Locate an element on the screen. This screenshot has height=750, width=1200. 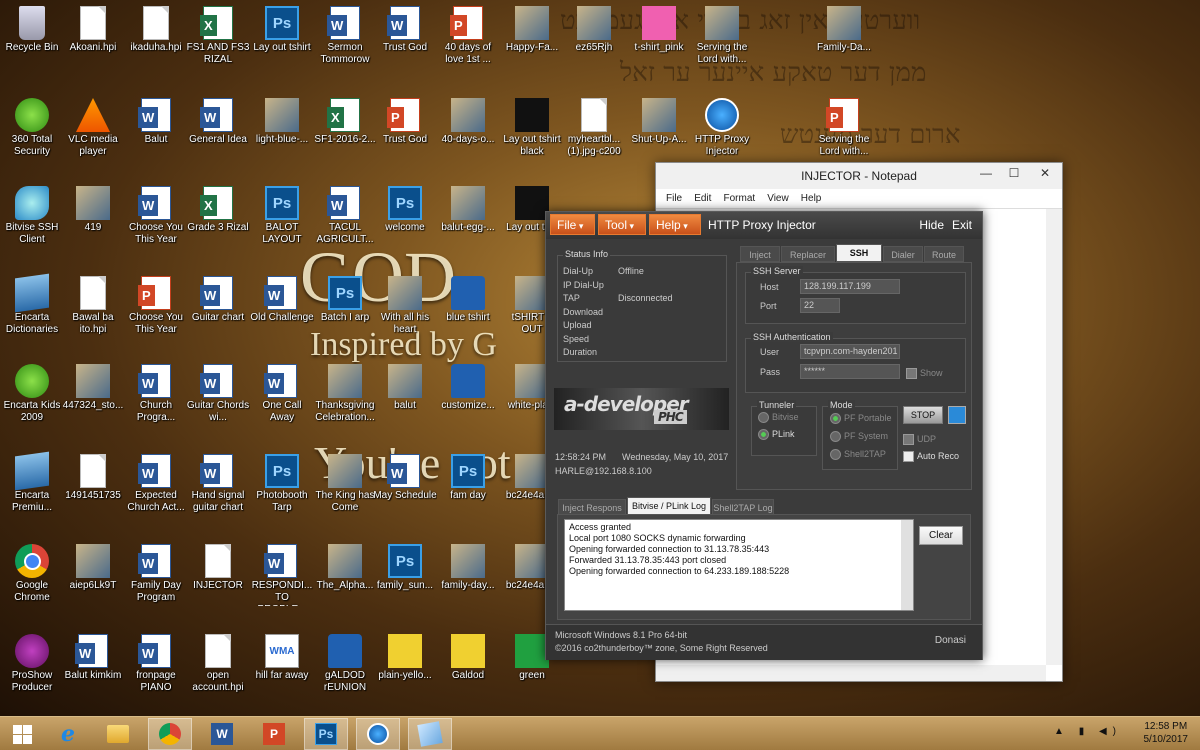
desktop-icon: ez65Rjh is located at coordinates (594, 47).